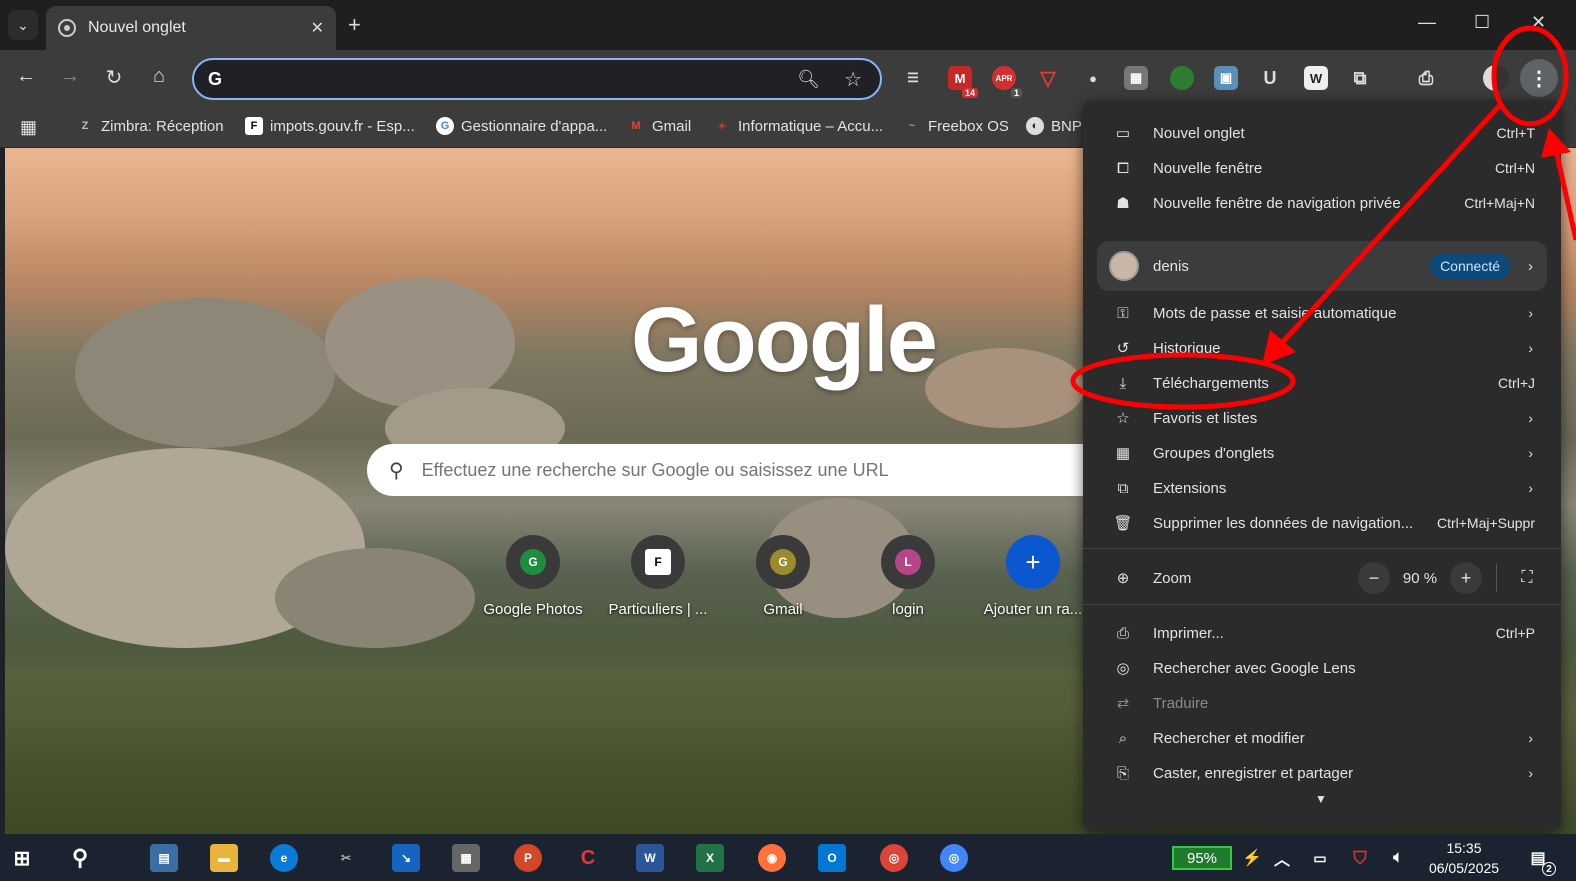 Image resolution: width=1576 pixels, height=881 pixels. Describe the element at coordinates (1464, 858) in the screenshot. I see `taskbar-clock: 15:35 06/05/2025` at that location.